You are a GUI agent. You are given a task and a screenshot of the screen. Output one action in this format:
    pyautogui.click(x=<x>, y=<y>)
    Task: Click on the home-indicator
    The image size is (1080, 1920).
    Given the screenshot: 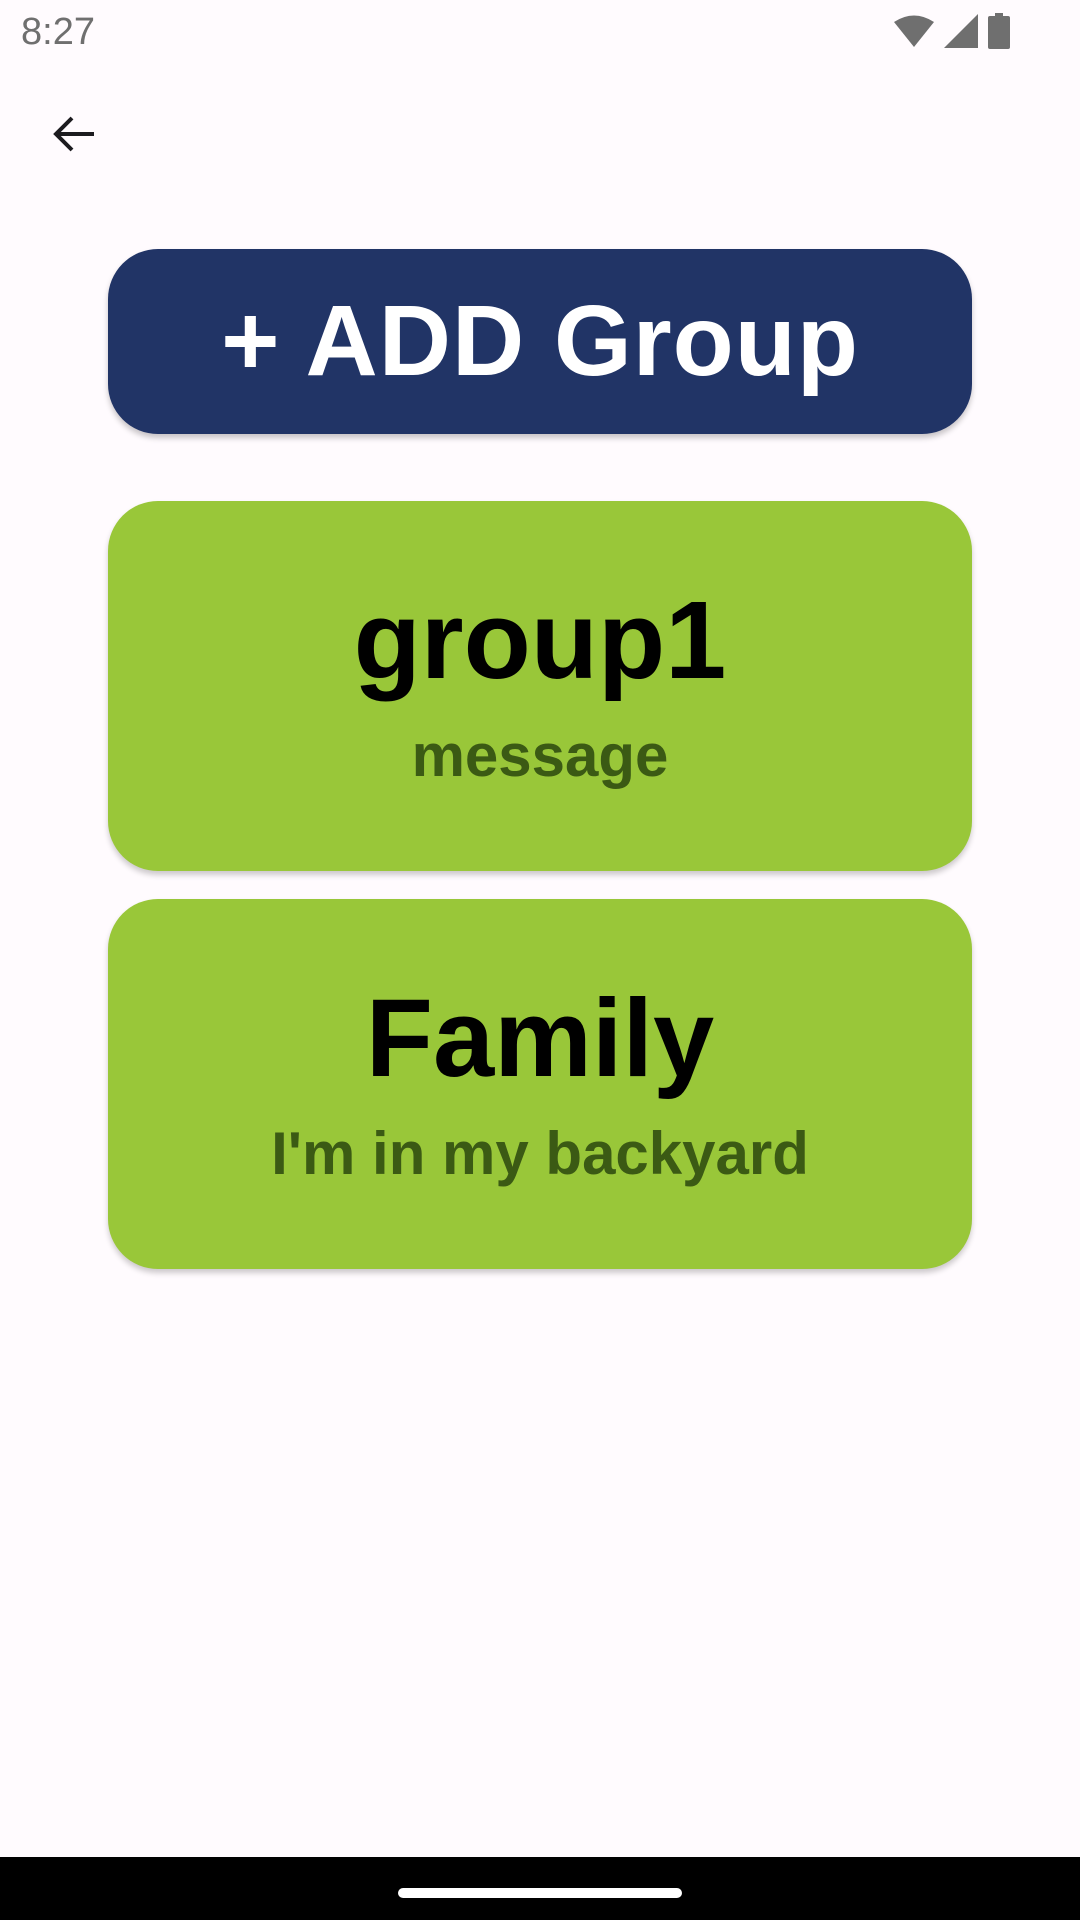 What is the action you would take?
    pyautogui.click(x=540, y=1893)
    